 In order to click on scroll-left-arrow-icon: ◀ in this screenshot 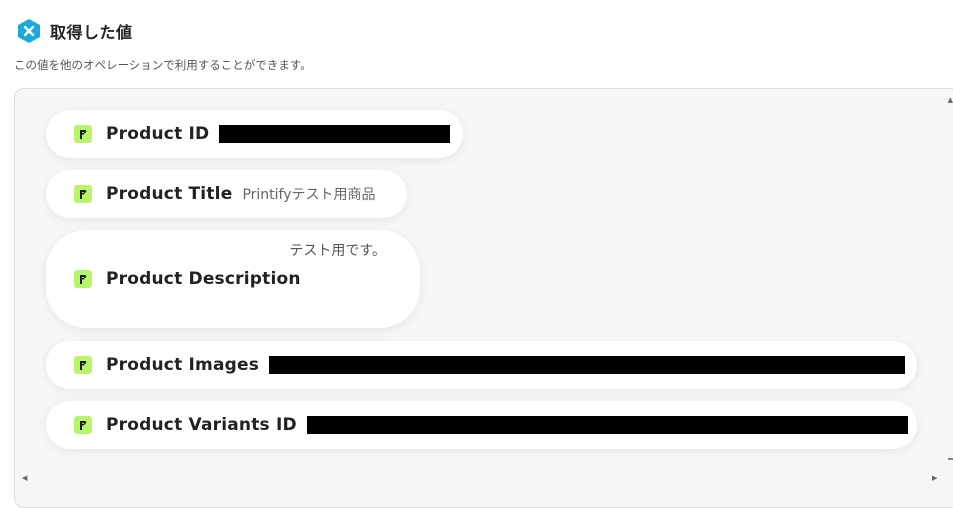, I will do `click(24, 478)`.